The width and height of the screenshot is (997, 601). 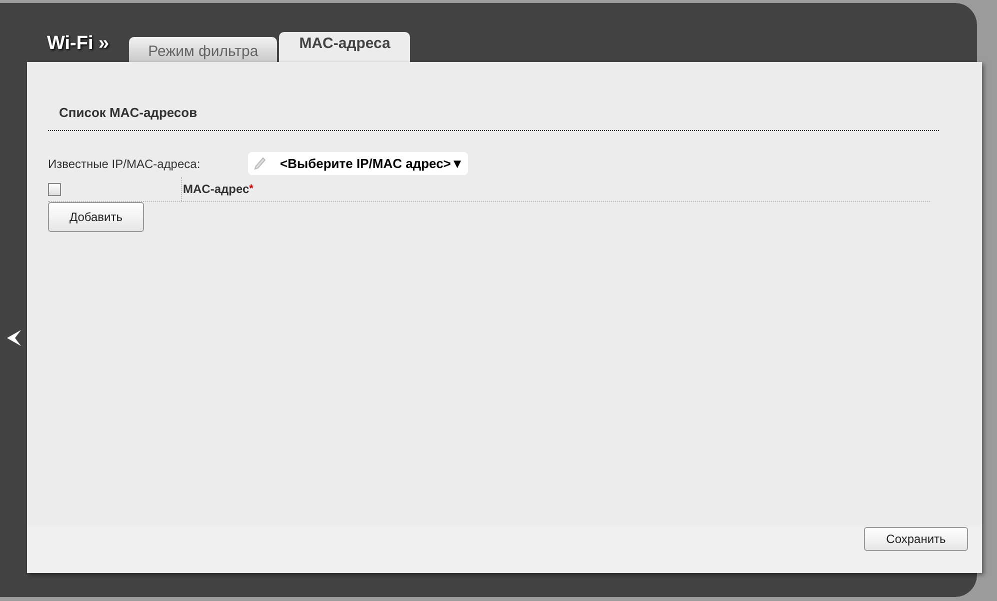 What do you see at coordinates (260, 163) in the screenshot?
I see `pencil-icon` at bounding box center [260, 163].